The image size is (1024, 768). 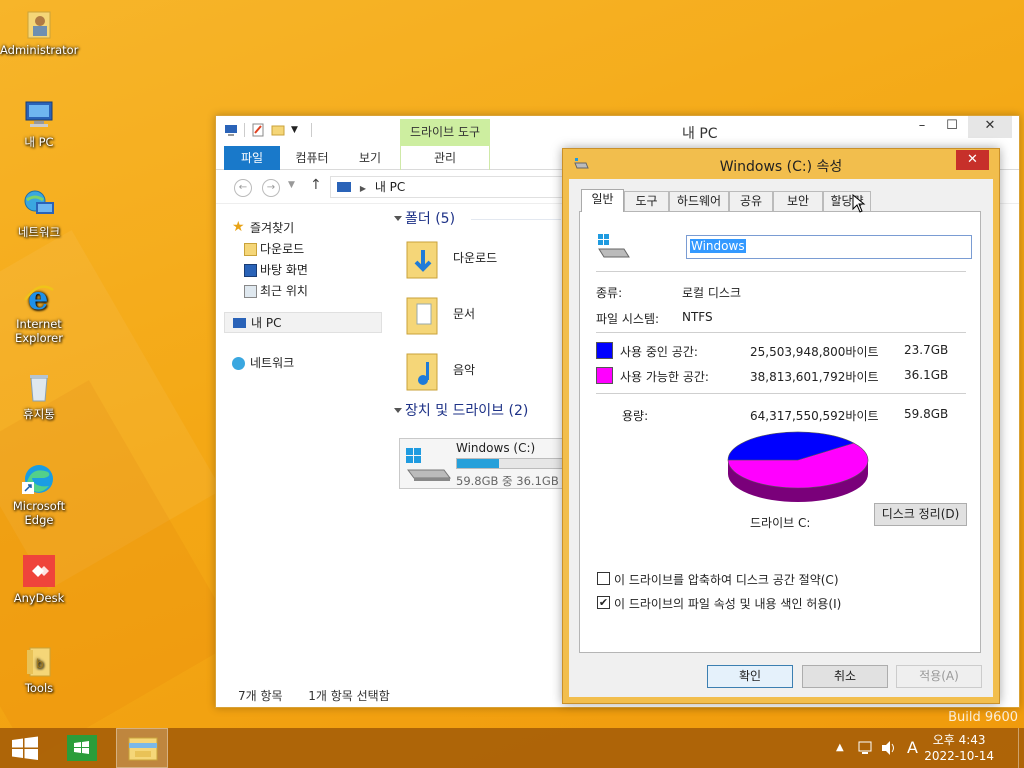 What do you see at coordinates (959, 756) in the screenshot?
I see `clock-date: 2022-10-14` at bounding box center [959, 756].